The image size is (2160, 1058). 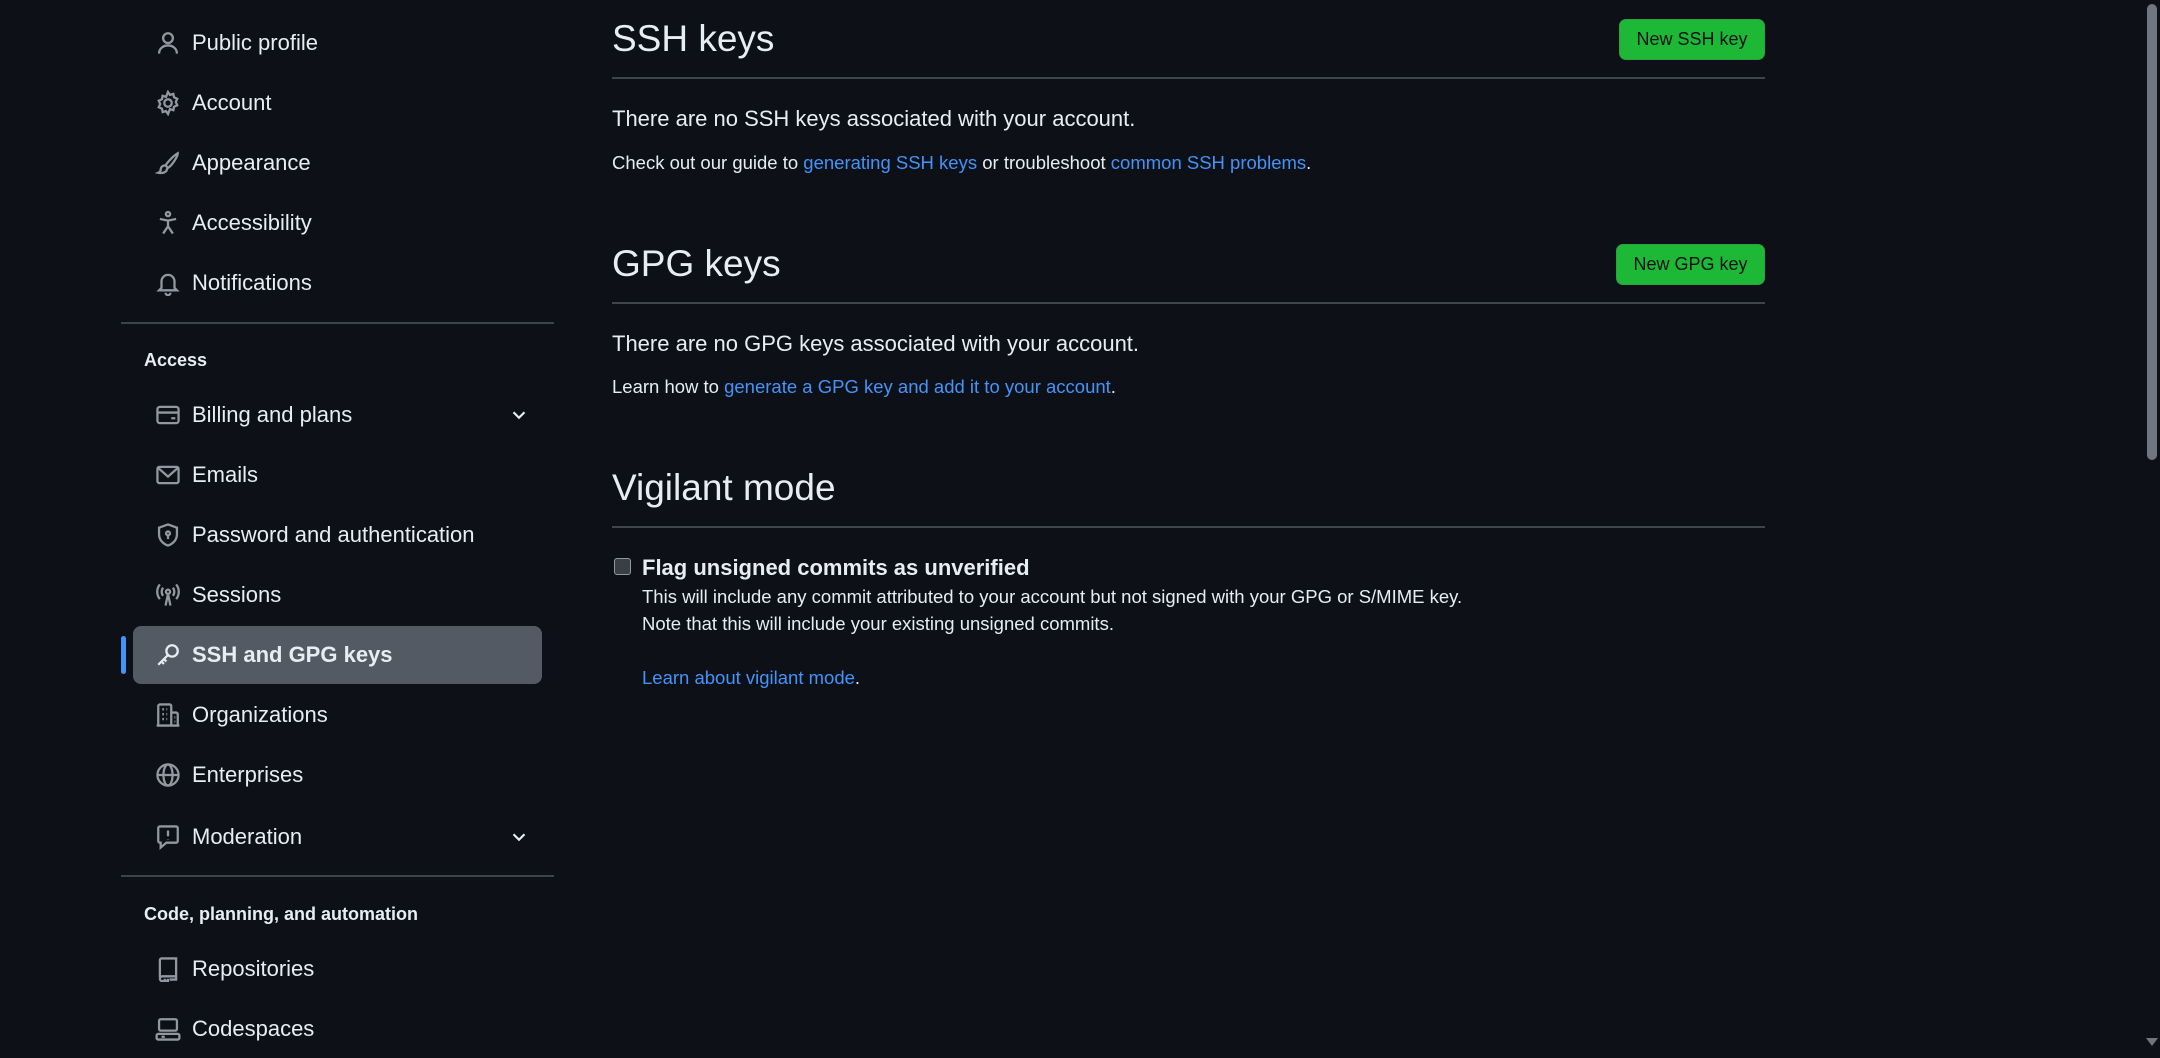 I want to click on sidebar-item-label: Sessions, so click(x=237, y=594).